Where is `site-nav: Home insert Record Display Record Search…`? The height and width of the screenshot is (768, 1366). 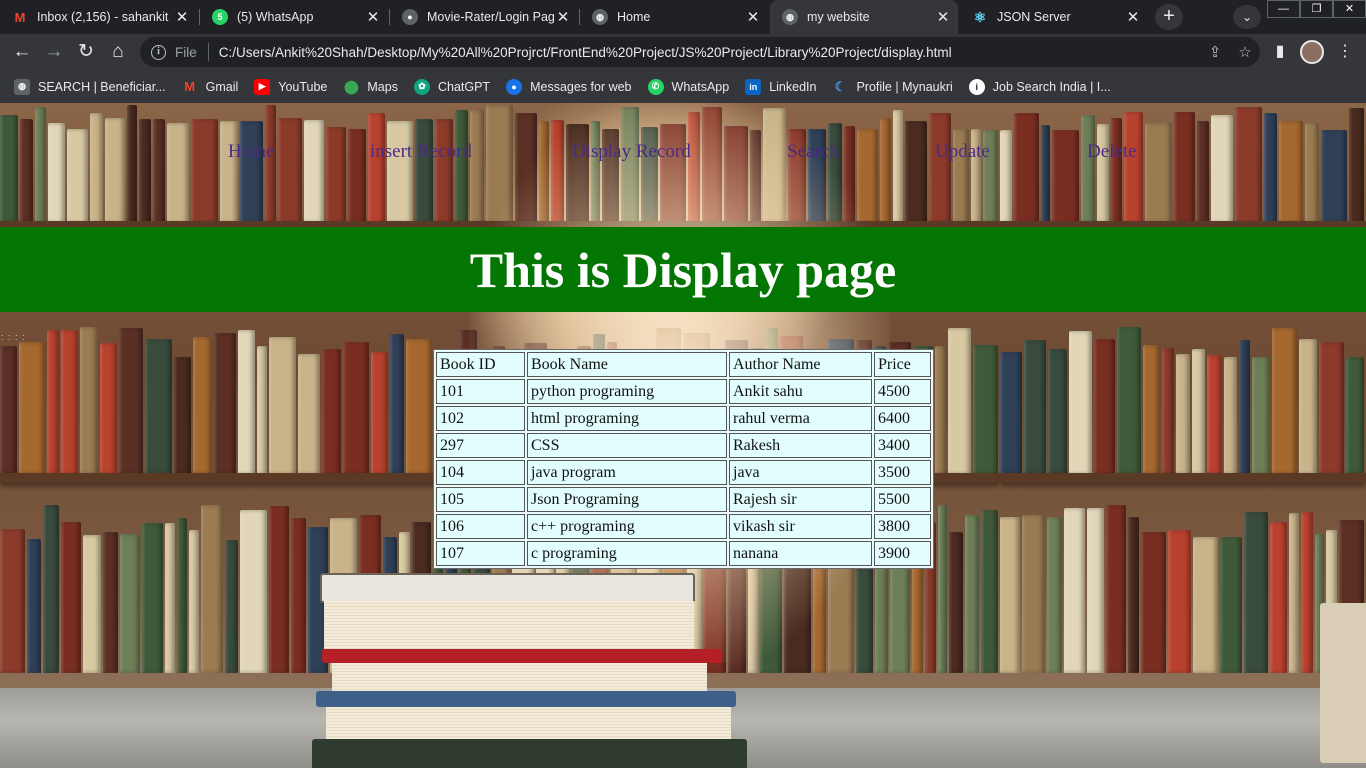
site-nav: Home insert Record Display Record Search… is located at coordinates (683, 156).